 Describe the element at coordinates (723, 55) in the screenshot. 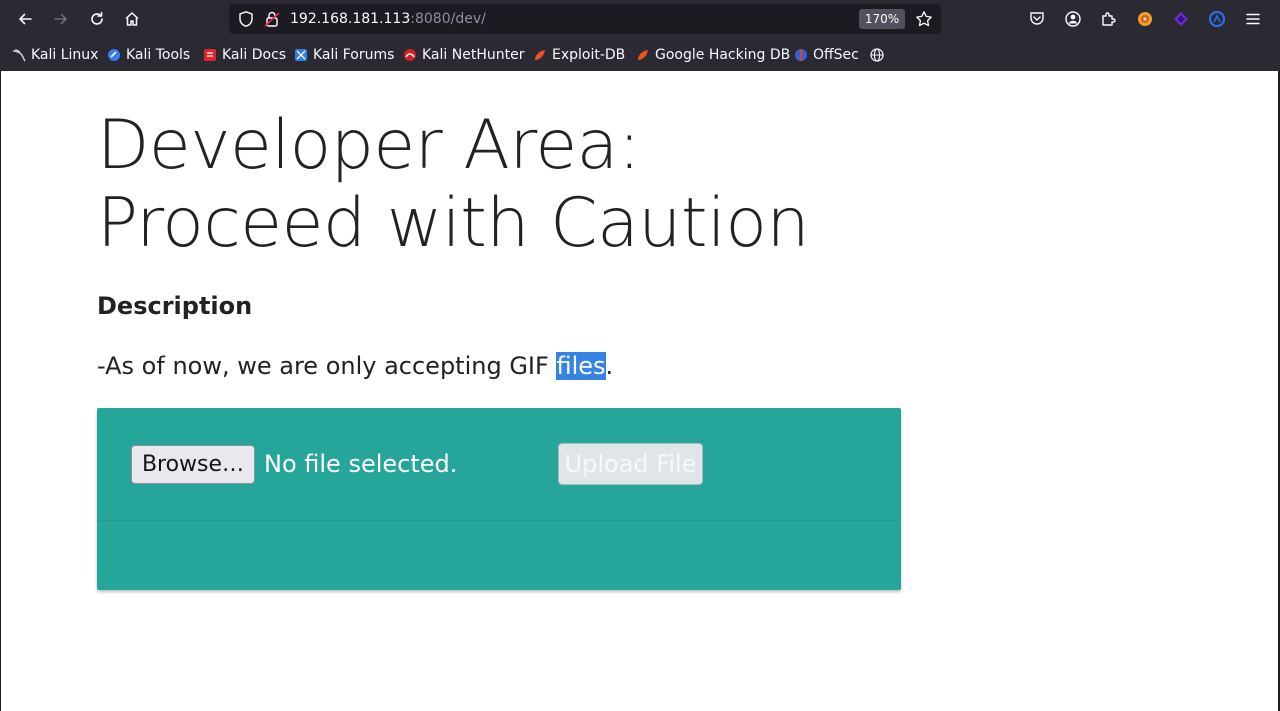

I see `bookmark-label: Google Hacking DB` at that location.